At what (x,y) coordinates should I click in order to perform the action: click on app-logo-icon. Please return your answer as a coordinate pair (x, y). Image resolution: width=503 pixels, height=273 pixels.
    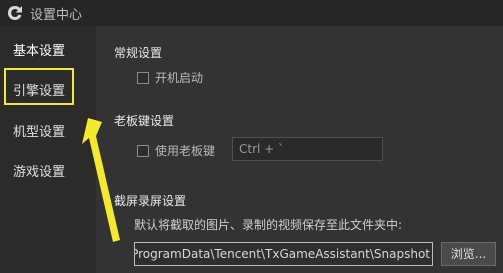
    Looking at the image, I should click on (15, 13).